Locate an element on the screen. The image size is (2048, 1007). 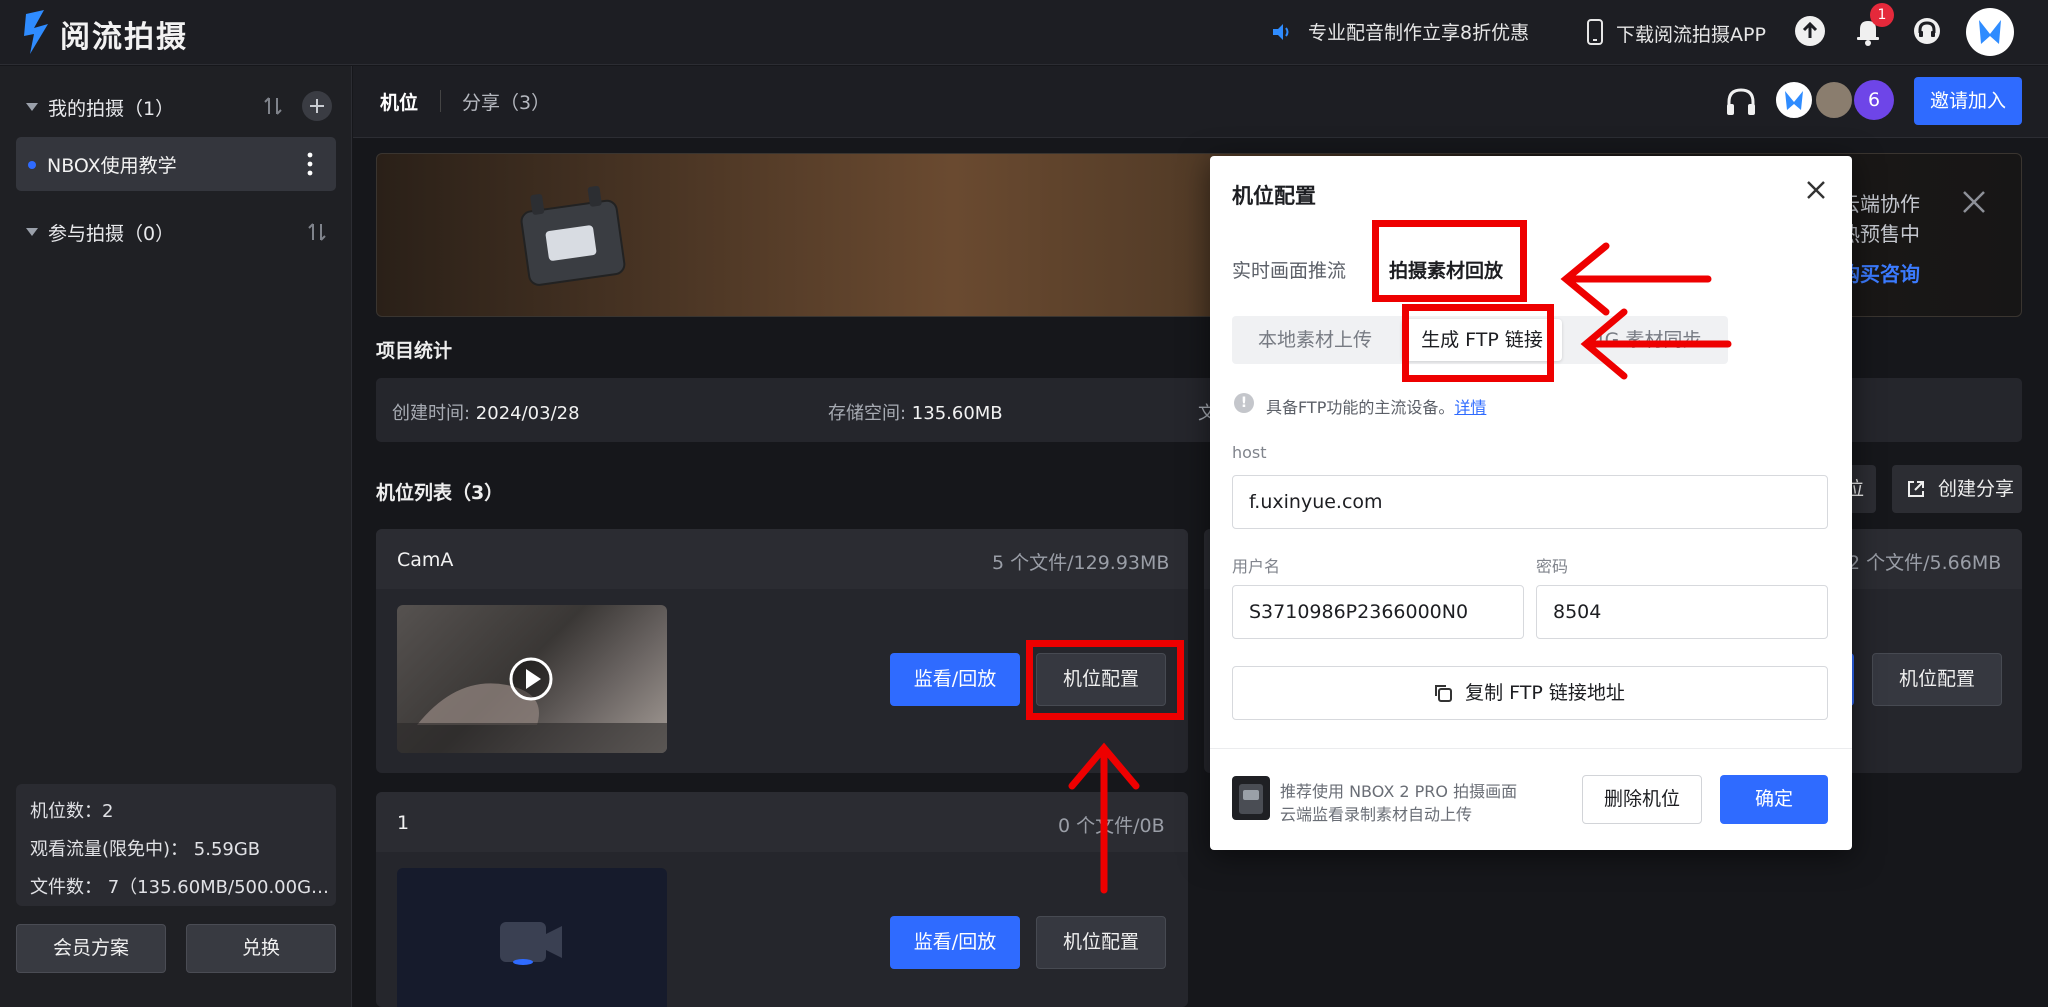
password-field is located at coordinates (1682, 612).